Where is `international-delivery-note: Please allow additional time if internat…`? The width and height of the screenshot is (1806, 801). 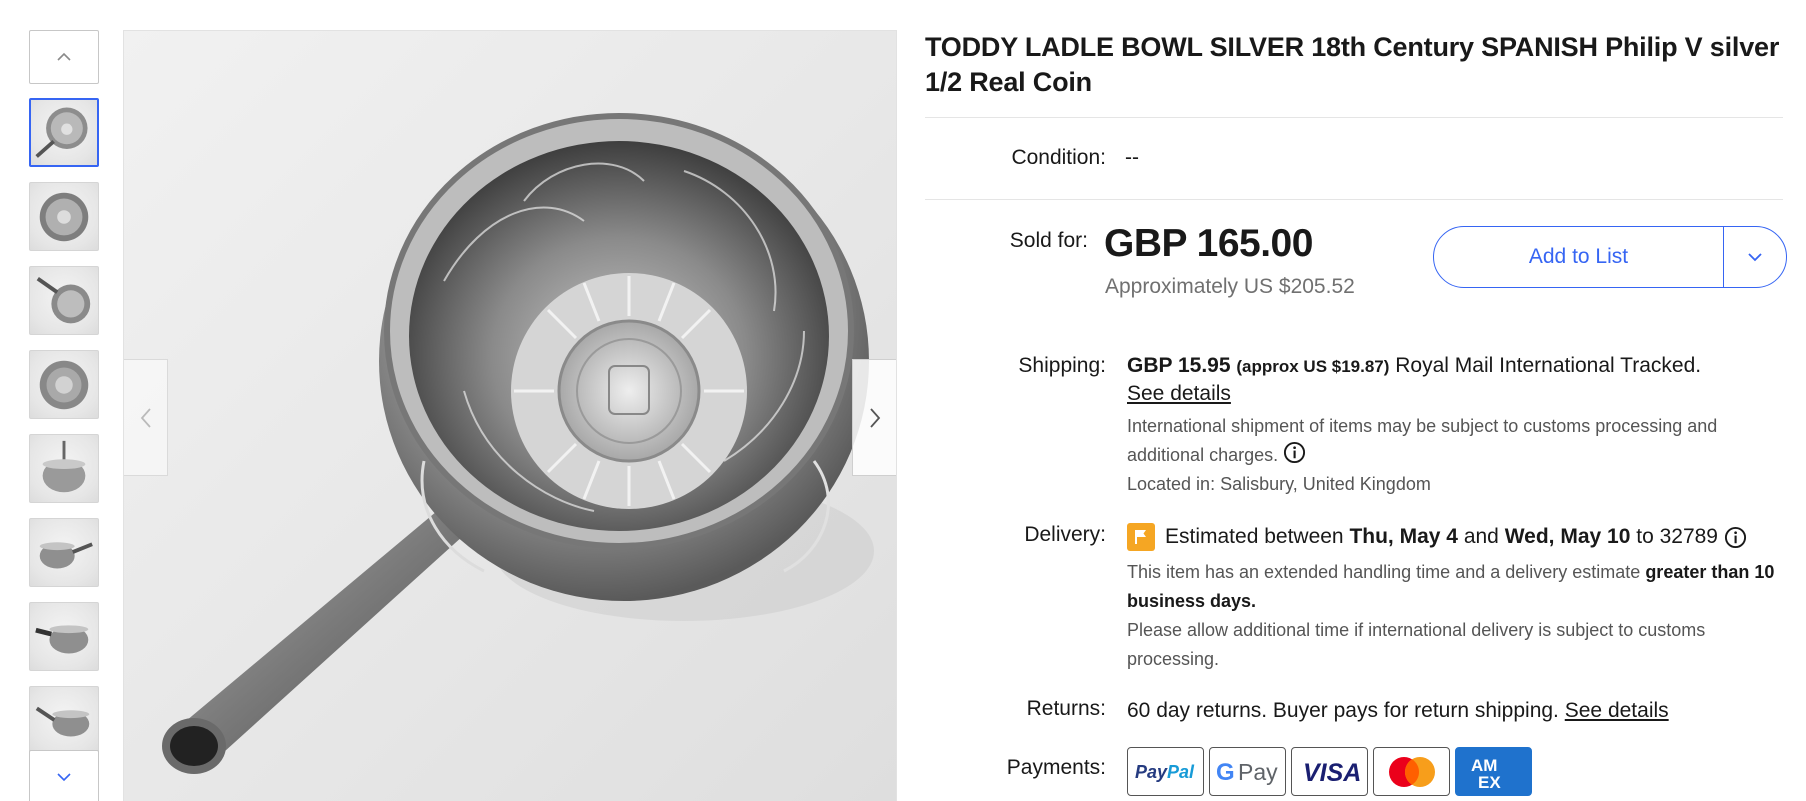 international-delivery-note: Please allow additional time if internat… is located at coordinates (1416, 644).